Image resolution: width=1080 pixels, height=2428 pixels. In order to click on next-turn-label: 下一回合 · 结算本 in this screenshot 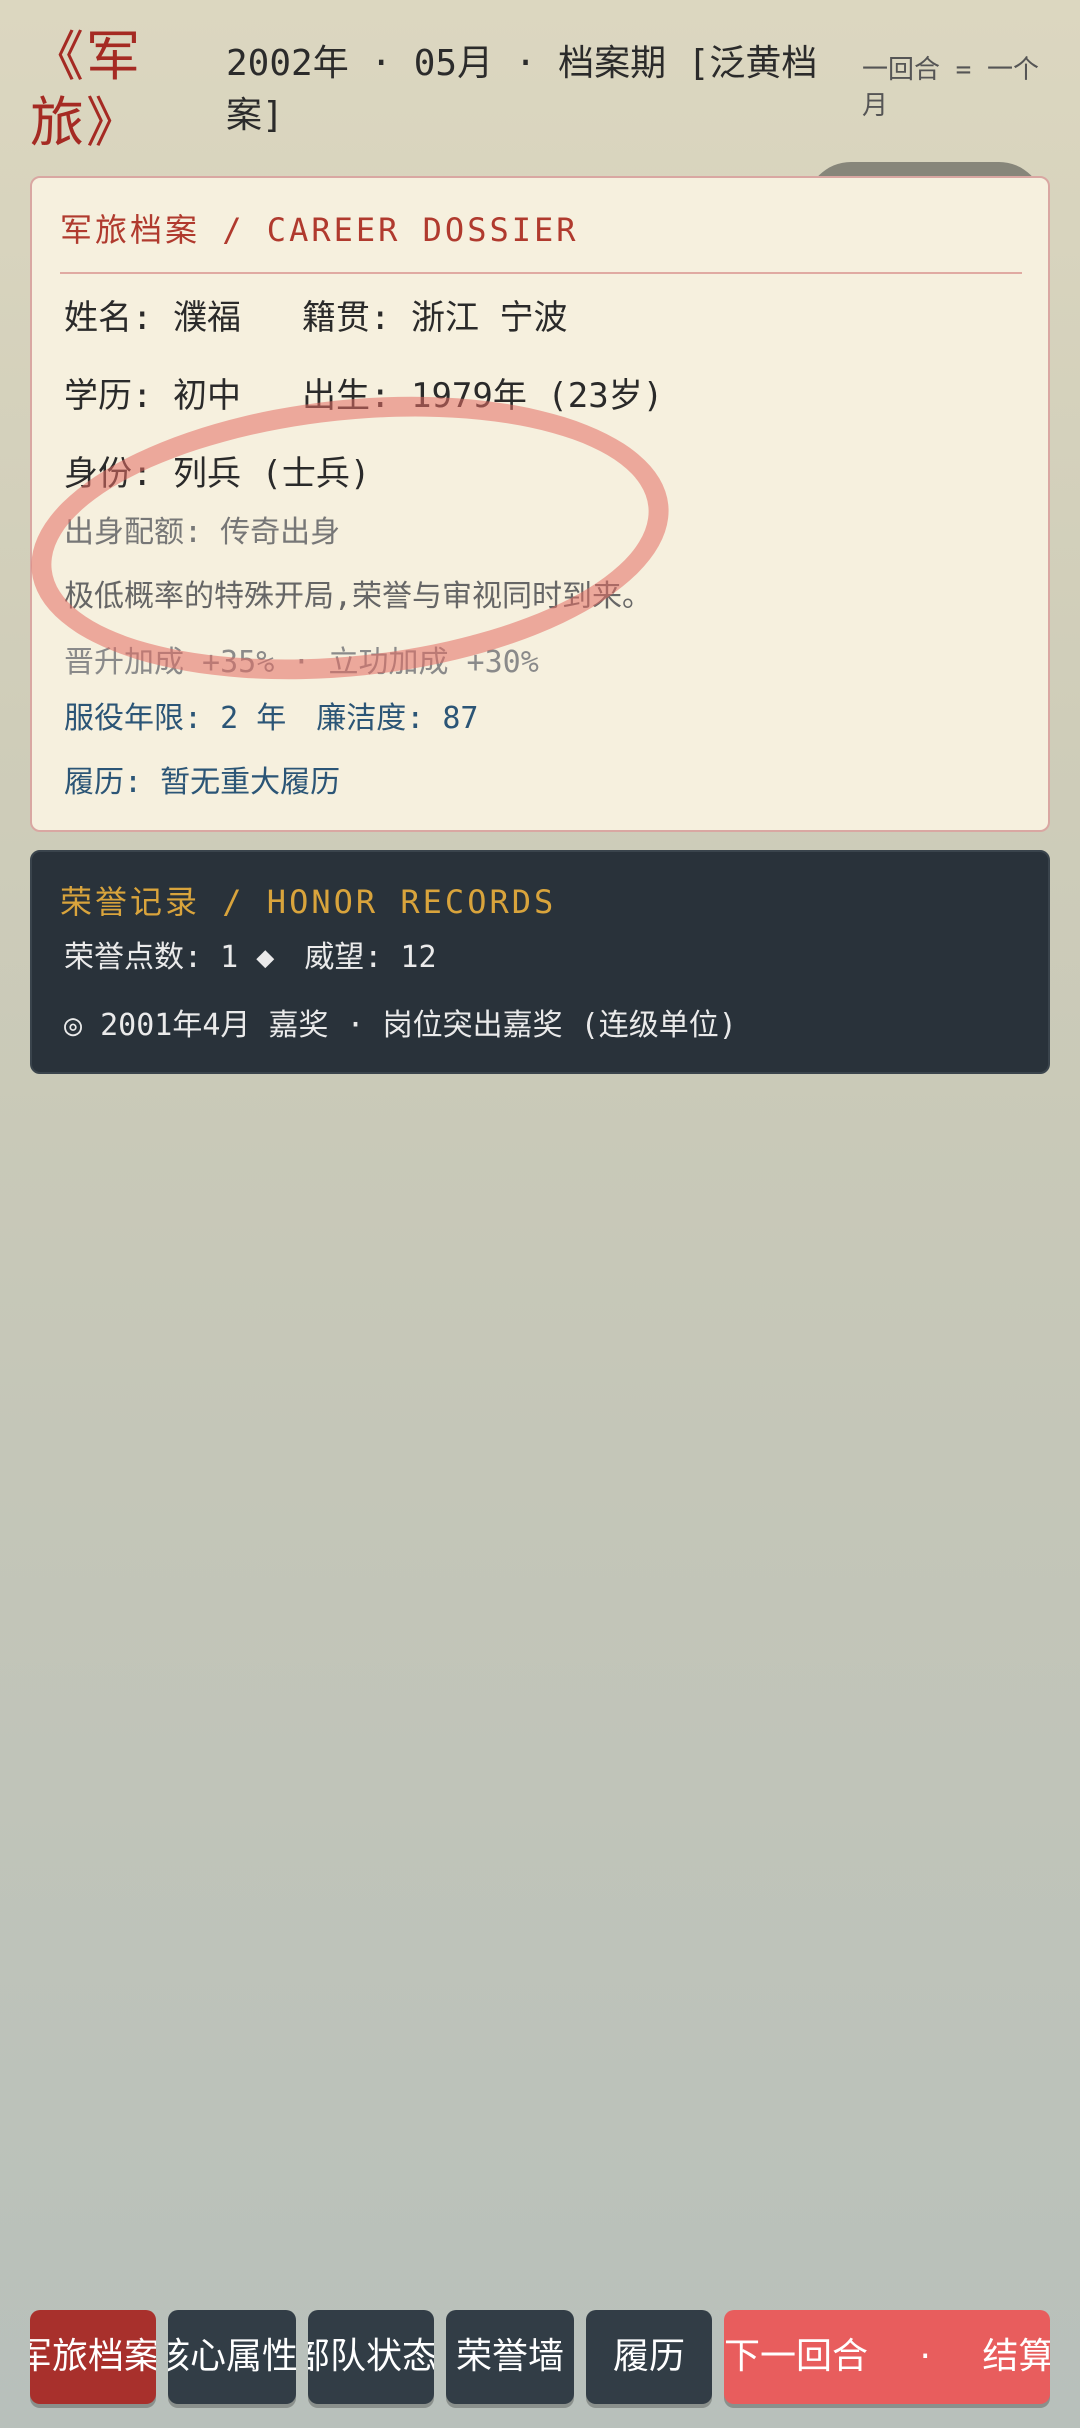, I will do `click(887, 2356)`.